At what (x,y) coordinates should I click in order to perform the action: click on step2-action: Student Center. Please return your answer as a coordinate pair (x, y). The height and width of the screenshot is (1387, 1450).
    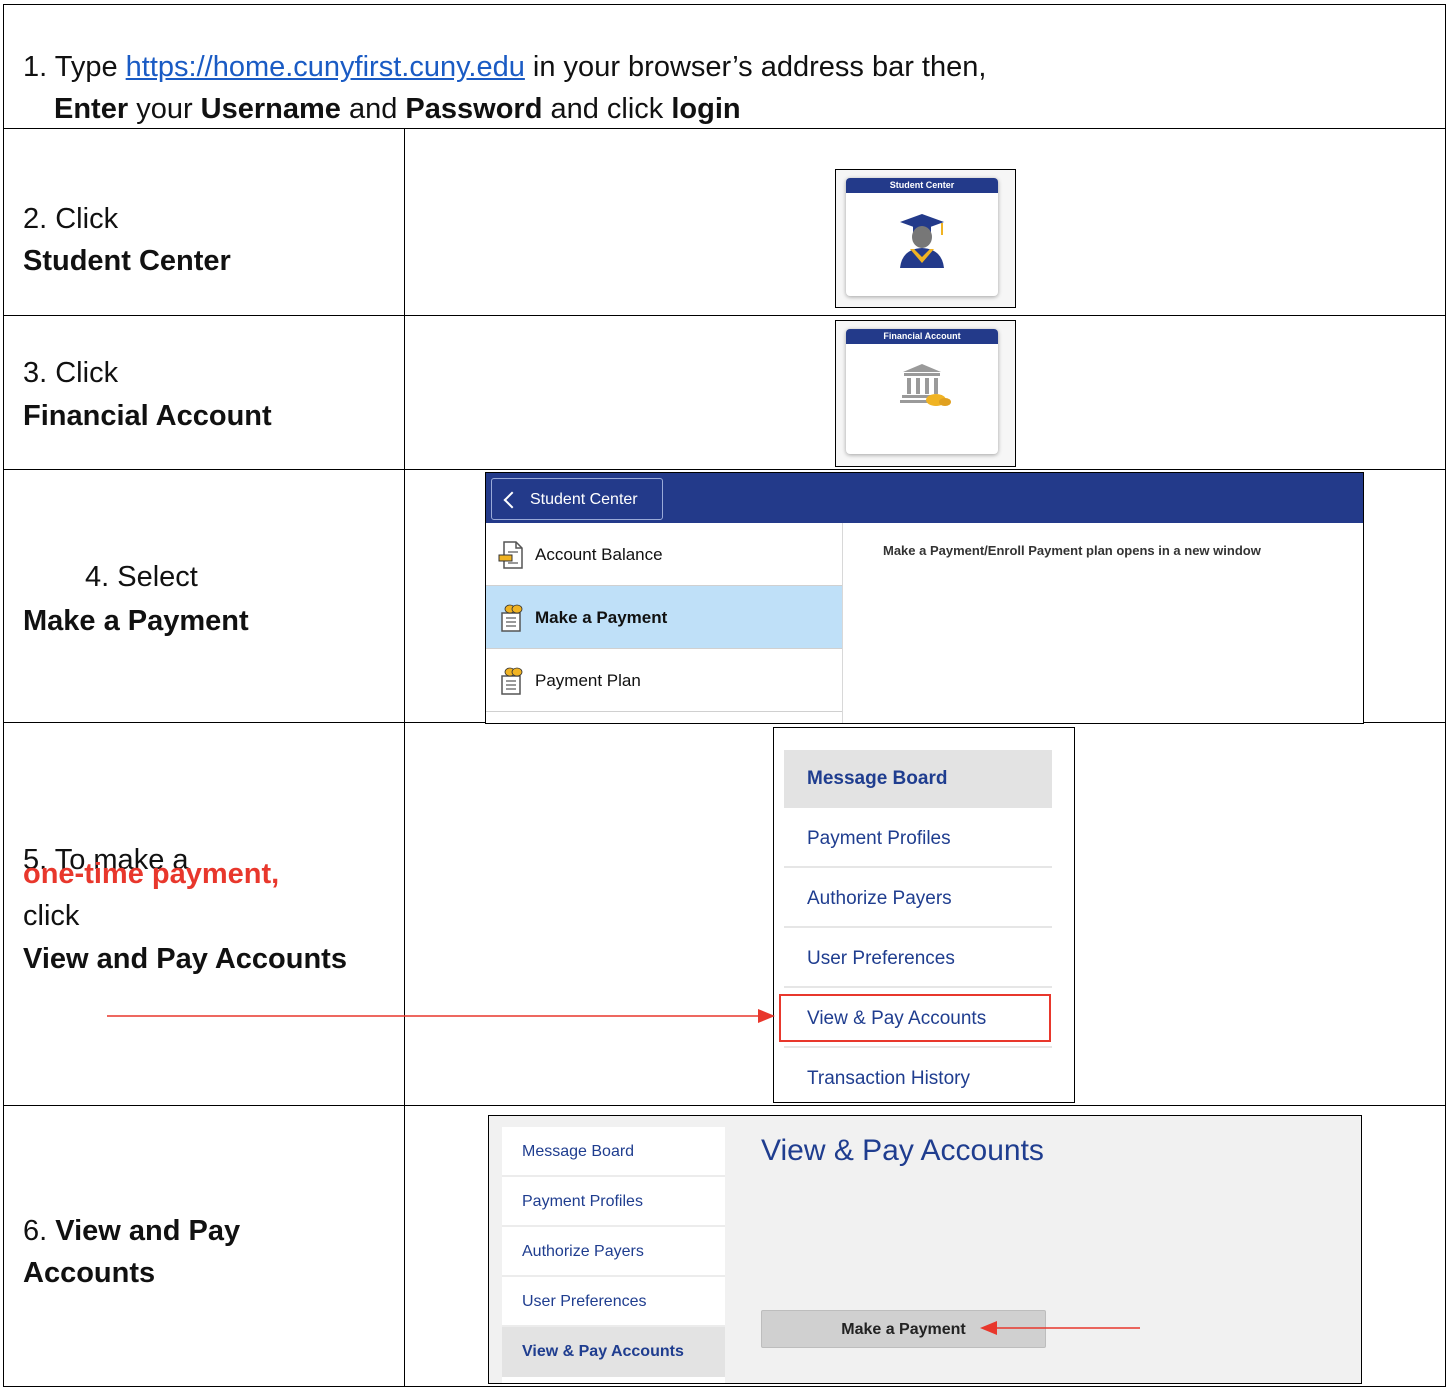
    Looking at the image, I should click on (127, 261).